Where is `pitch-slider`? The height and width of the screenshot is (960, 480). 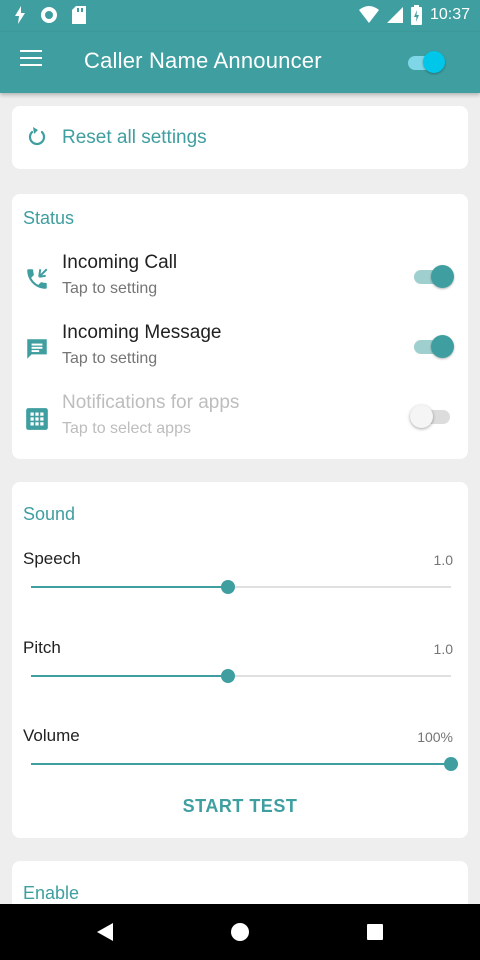
pitch-slider is located at coordinates (241, 676).